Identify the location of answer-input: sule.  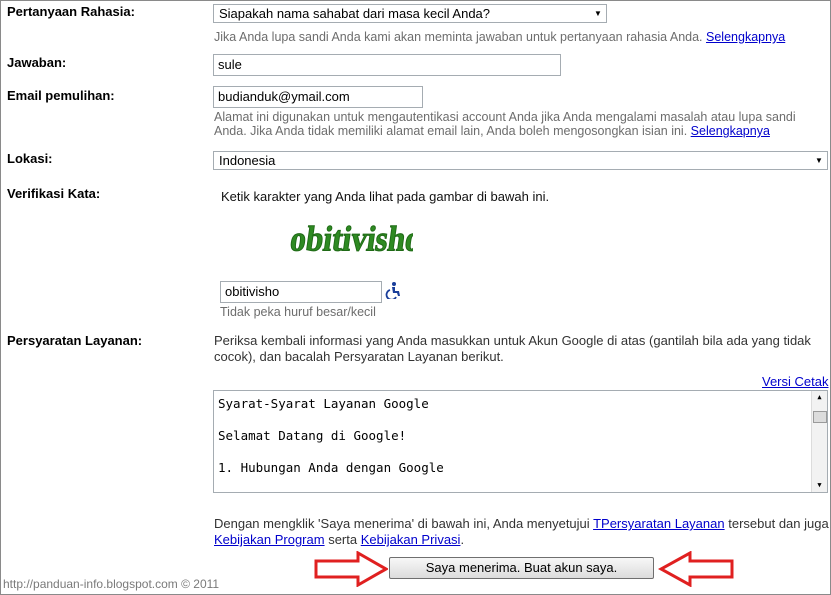
(387, 65).